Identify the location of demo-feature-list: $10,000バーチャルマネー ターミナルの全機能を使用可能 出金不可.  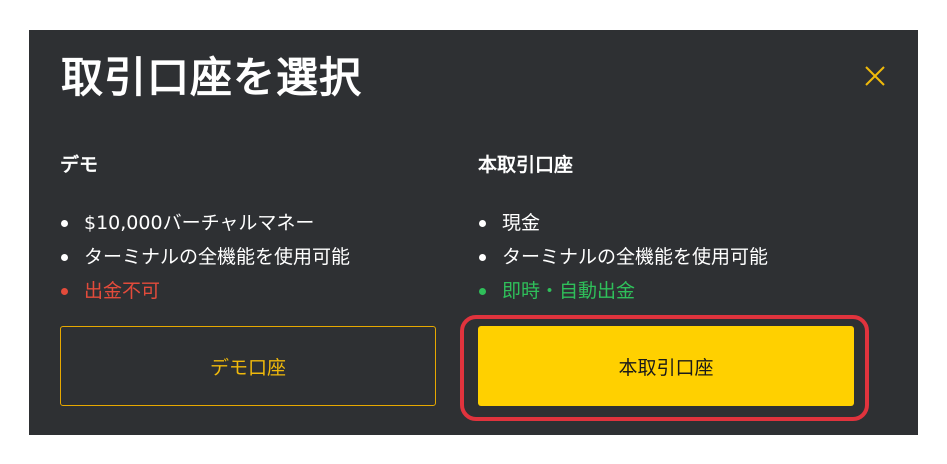
(250, 257).